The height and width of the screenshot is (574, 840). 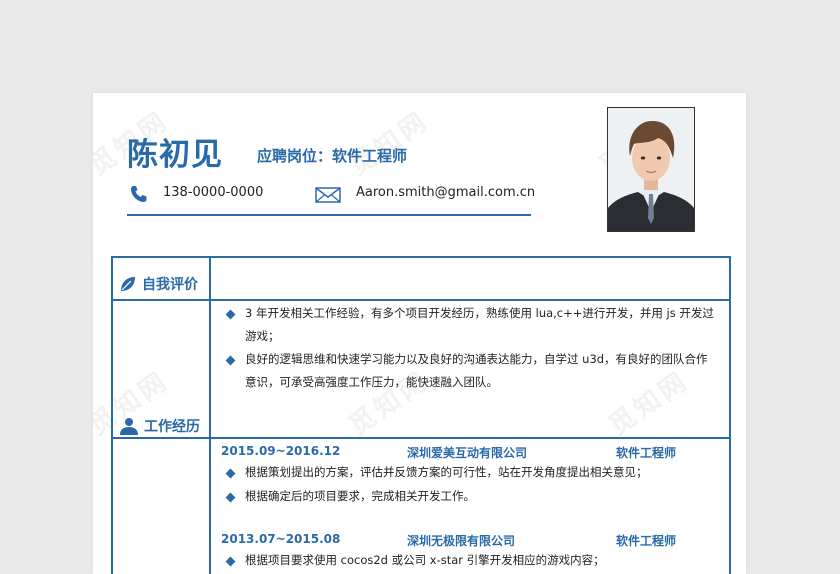 I want to click on job-duty: 根据确定后的项目要求，完成相关开发工作。, so click(x=360, y=496).